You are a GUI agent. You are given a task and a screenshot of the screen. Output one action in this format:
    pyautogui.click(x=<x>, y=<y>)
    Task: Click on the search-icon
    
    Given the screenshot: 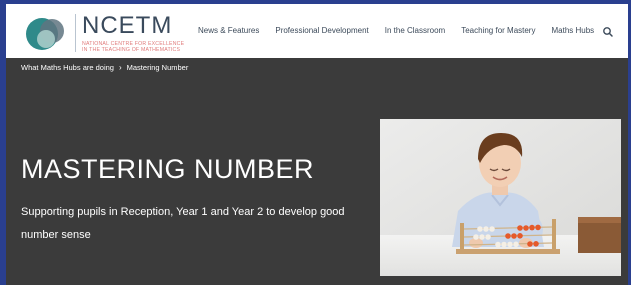 What is the action you would take?
    pyautogui.click(x=608, y=32)
    